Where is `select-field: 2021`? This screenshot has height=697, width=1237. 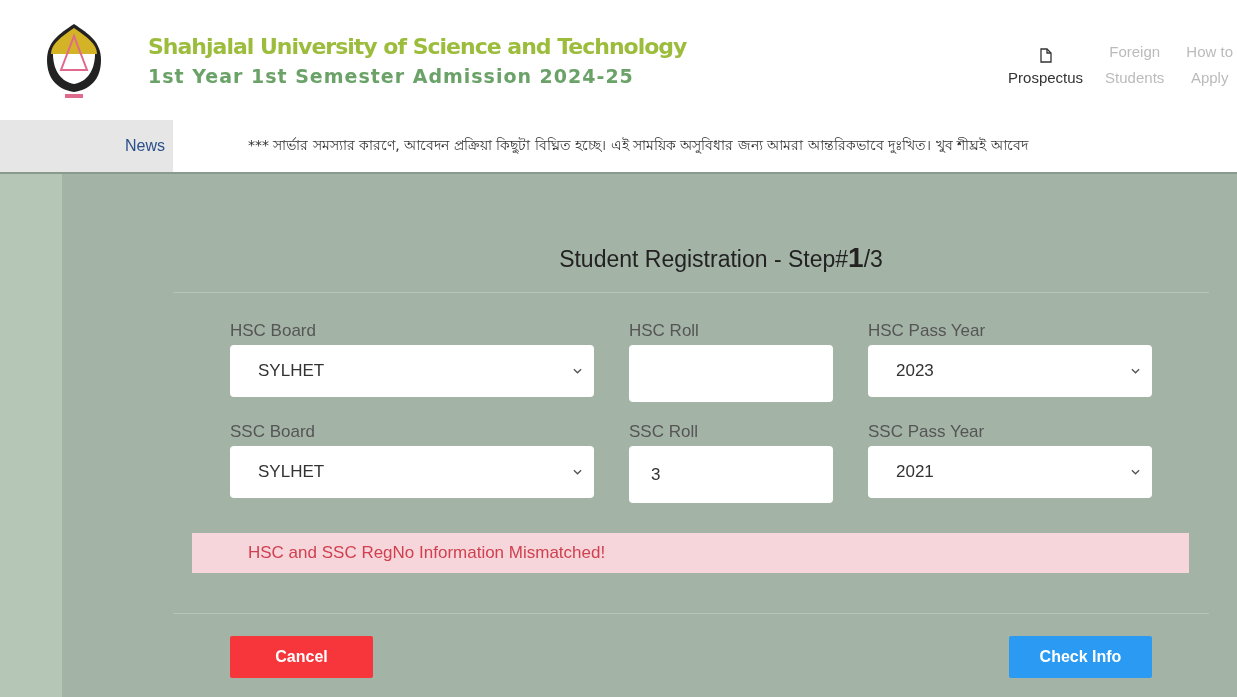
select-field: 2021 is located at coordinates (1010, 472).